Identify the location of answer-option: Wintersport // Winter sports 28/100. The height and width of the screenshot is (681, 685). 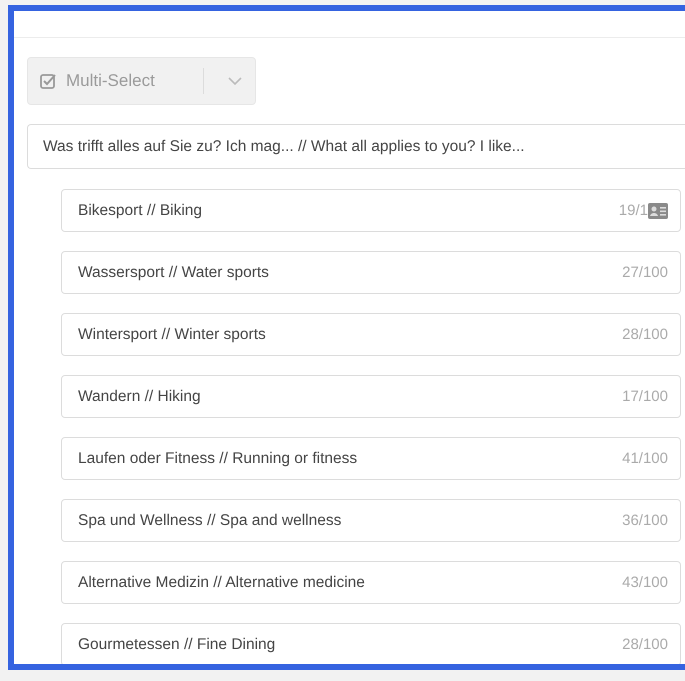
(371, 334).